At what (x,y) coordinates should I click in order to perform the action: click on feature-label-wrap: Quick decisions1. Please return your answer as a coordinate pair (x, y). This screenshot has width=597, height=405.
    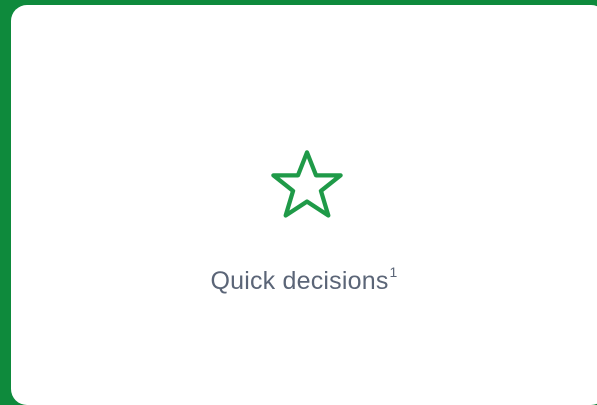
    Looking at the image, I should click on (304, 281).